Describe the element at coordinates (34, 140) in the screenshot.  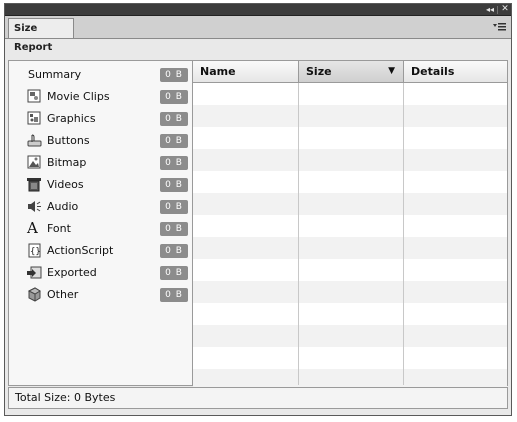
I see `button-icon` at that location.